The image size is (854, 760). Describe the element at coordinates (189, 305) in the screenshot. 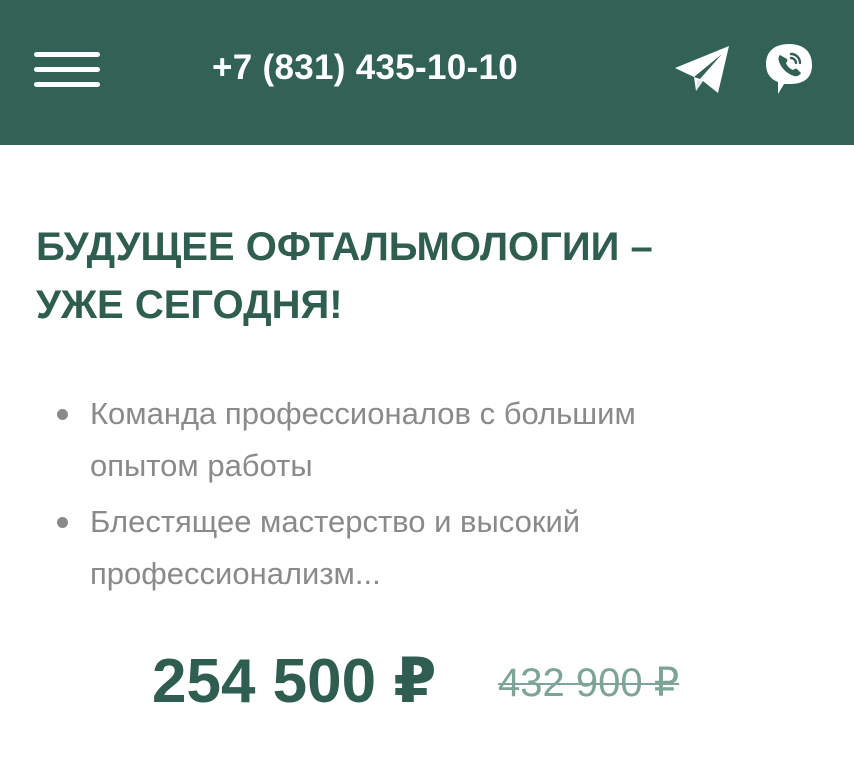

I see `hero-title-line-2: УЖЕ СЕГОДНЯ!` at that location.